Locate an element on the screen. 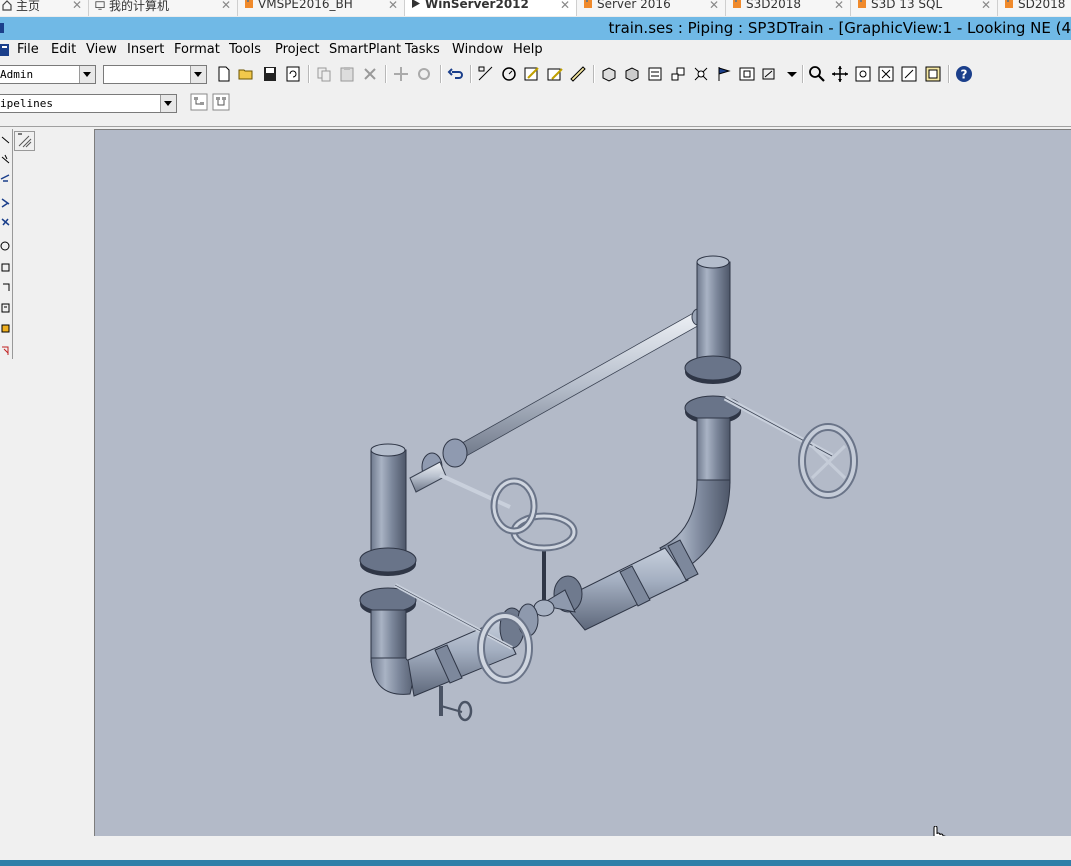 This screenshot has height=866, width=1071. view-style-icon is located at coordinates (768, 74).